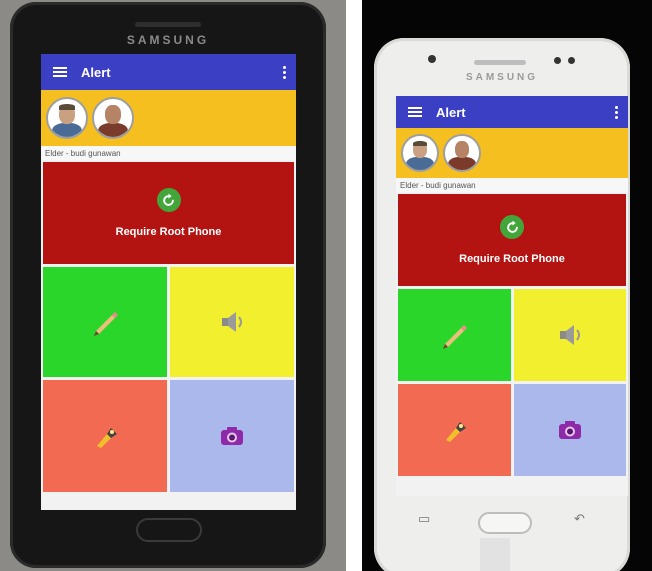 This screenshot has height=571, width=652. Describe the element at coordinates (512, 382) in the screenshot. I see `action-grid` at that location.